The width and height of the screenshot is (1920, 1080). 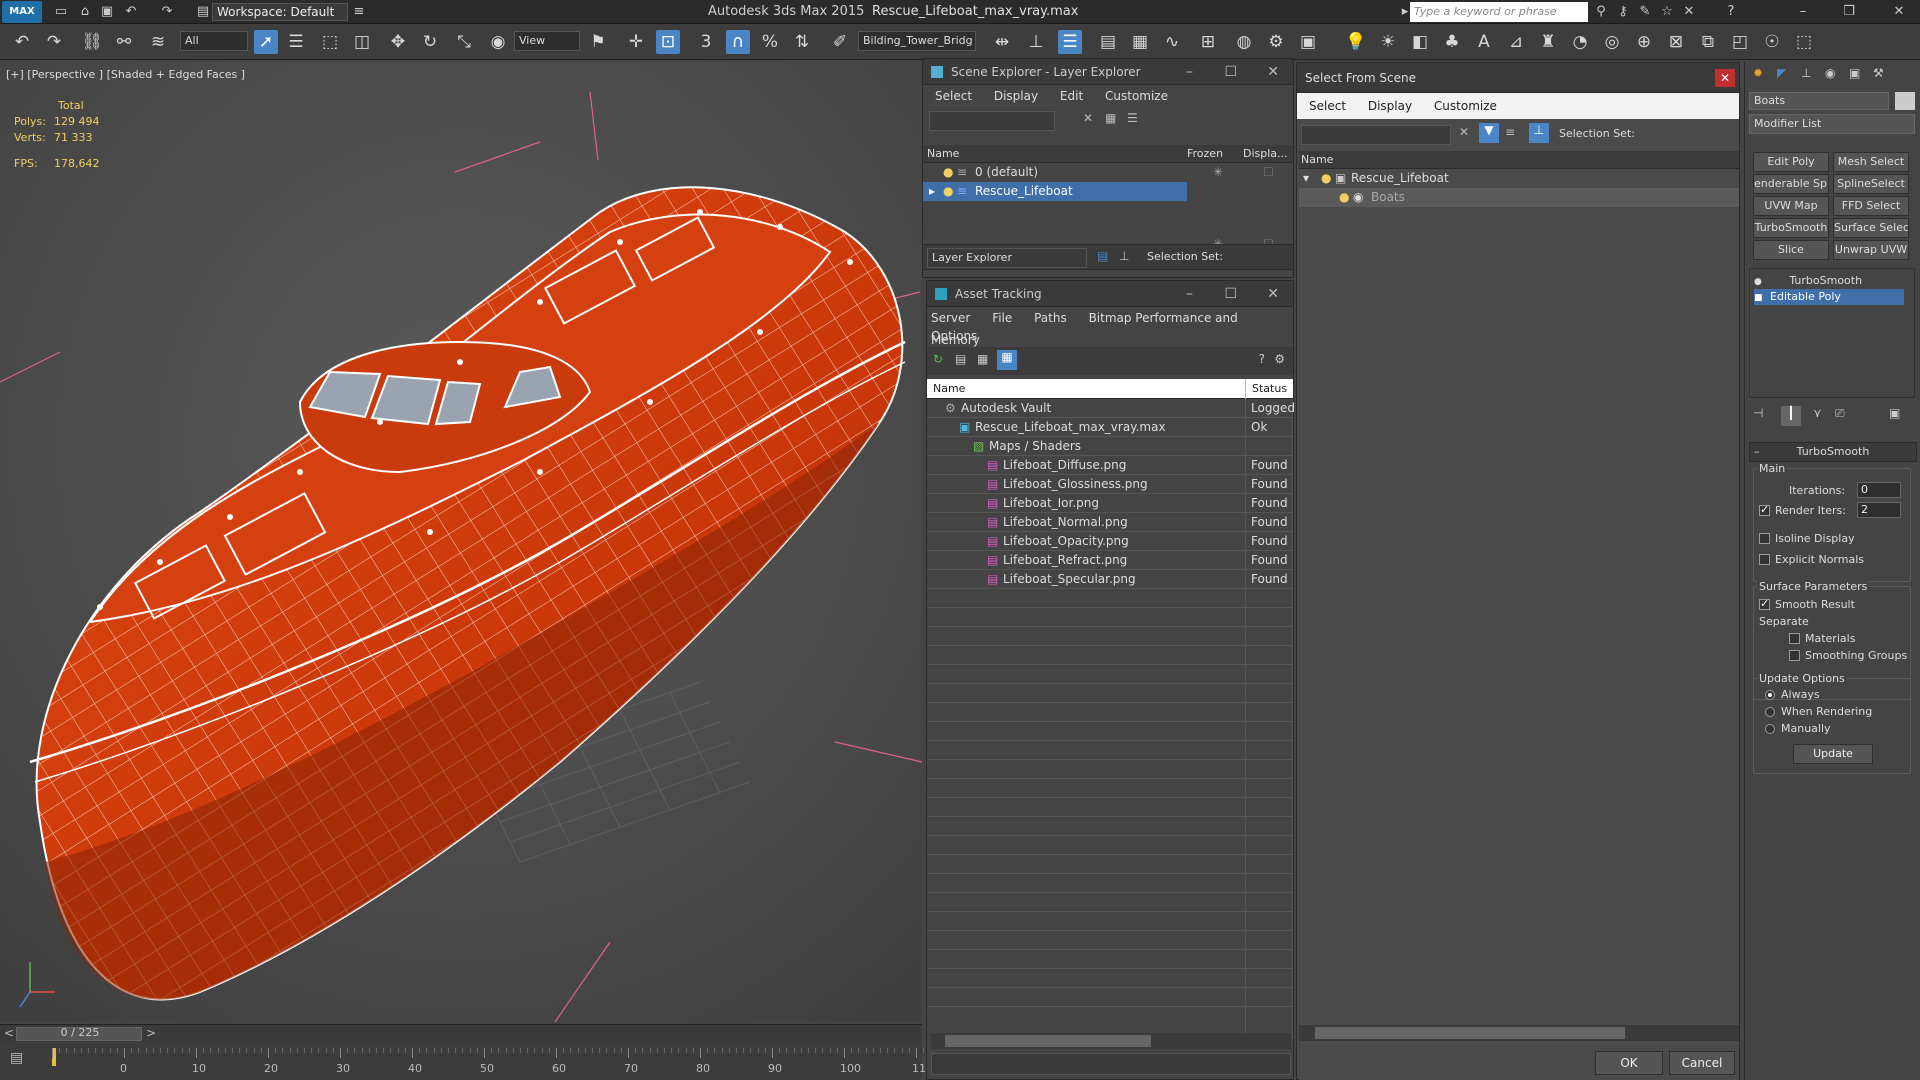 I want to click on mesh-select-button: Mesh Select, so click(x=1871, y=162).